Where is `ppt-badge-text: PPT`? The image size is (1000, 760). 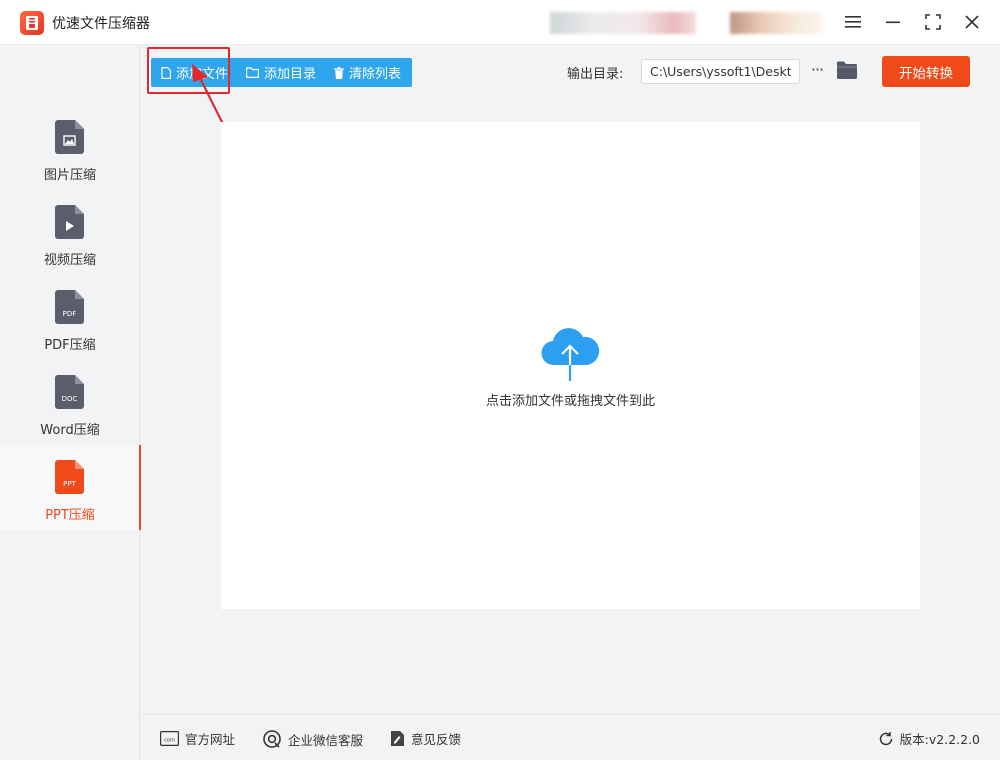 ppt-badge-text: PPT is located at coordinates (69, 484).